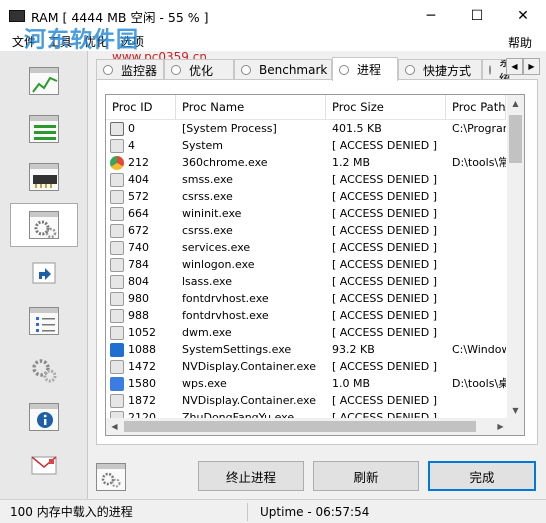 The image size is (546, 523). Describe the element at coordinates (306, 298) in the screenshot. I see `table-row: 980 fontdrvhost.exe [ ACCESS DENIED ]` at that location.